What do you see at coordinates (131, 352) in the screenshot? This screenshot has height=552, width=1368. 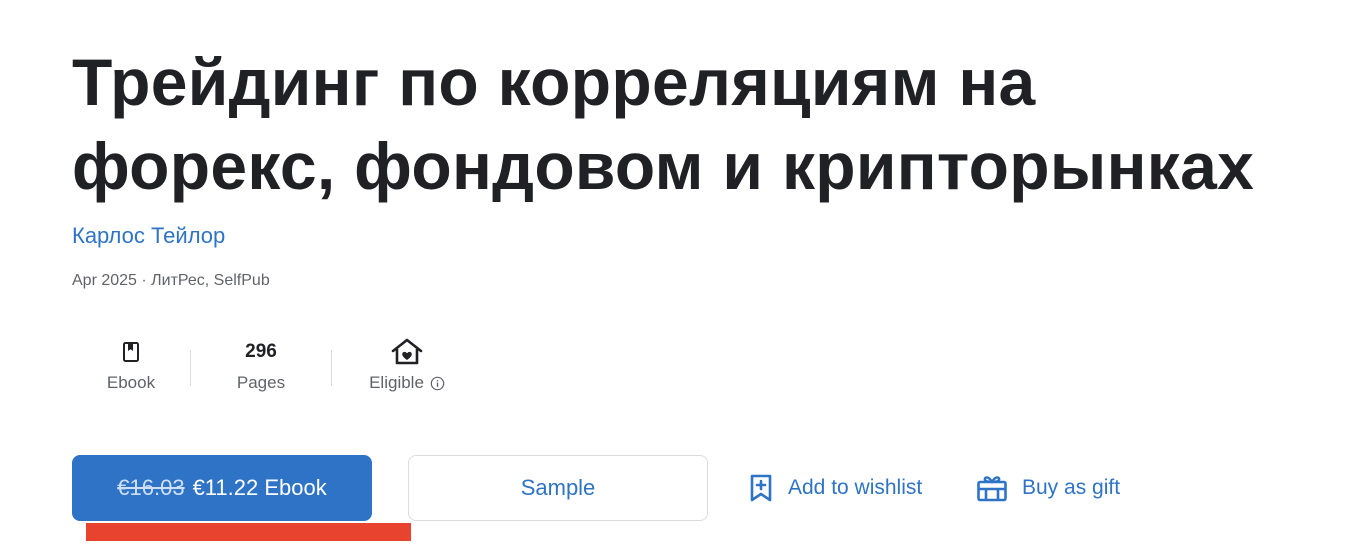 I see `bookmark-book-icon` at bounding box center [131, 352].